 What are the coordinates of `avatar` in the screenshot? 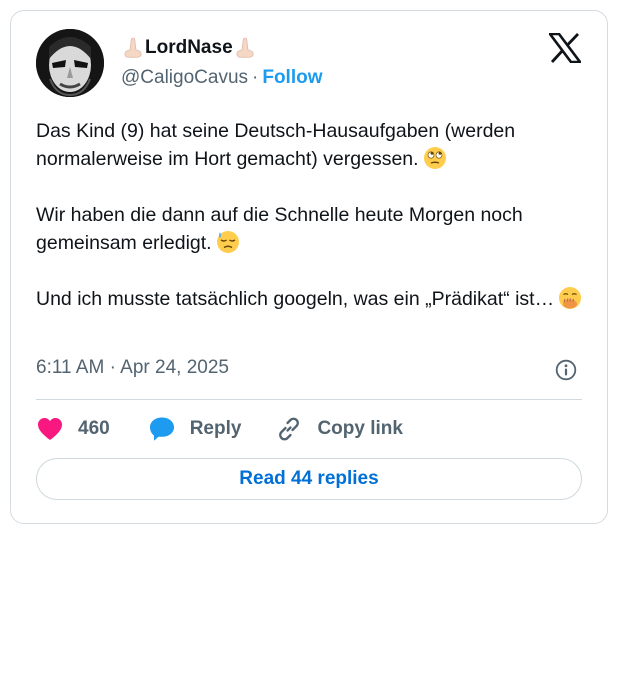 It's located at (70, 63).